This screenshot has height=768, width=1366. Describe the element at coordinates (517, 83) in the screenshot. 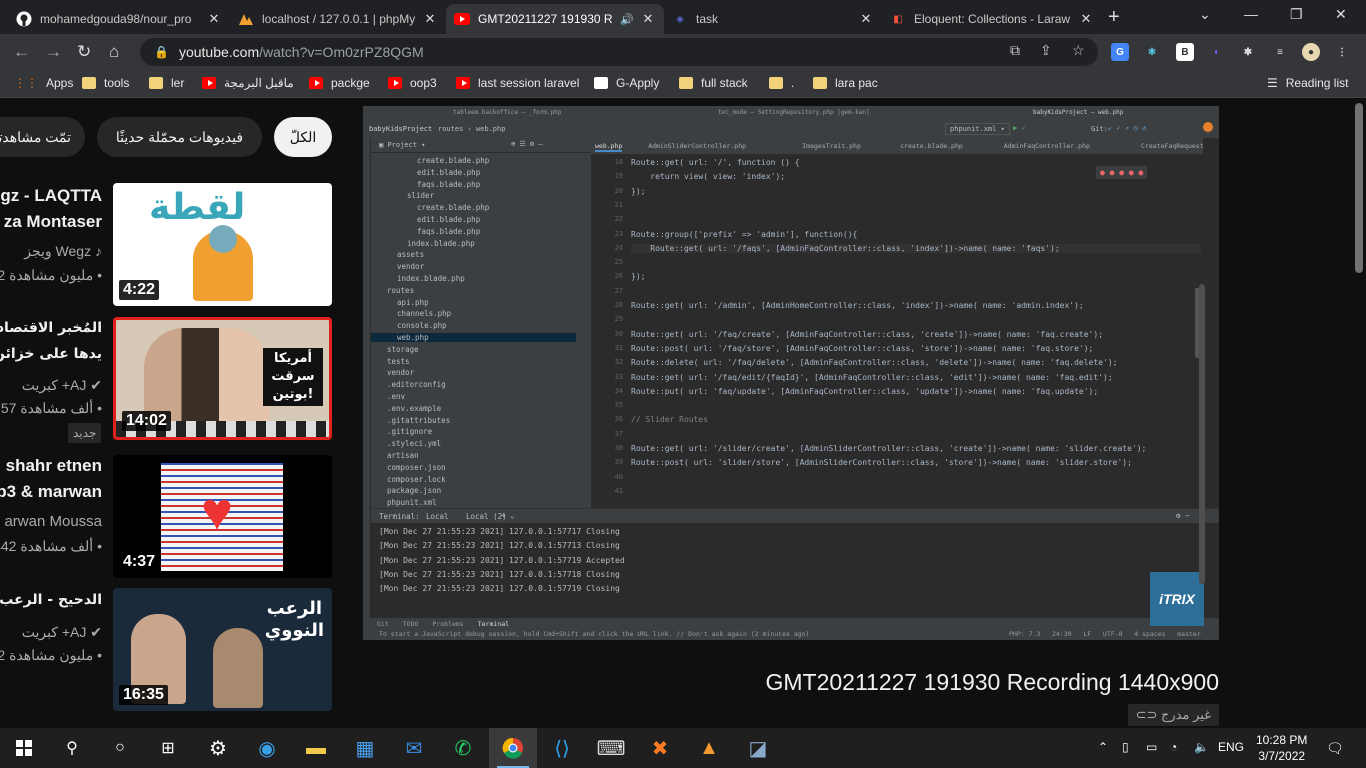

I see `bookmark-last-session: last session laravel` at that location.